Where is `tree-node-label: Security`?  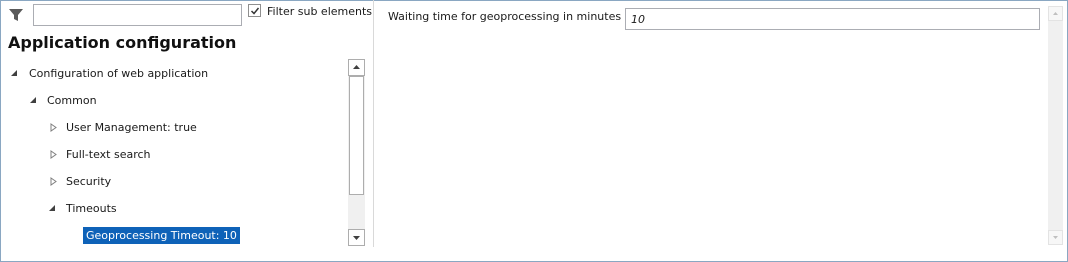 tree-node-label: Security is located at coordinates (89, 181).